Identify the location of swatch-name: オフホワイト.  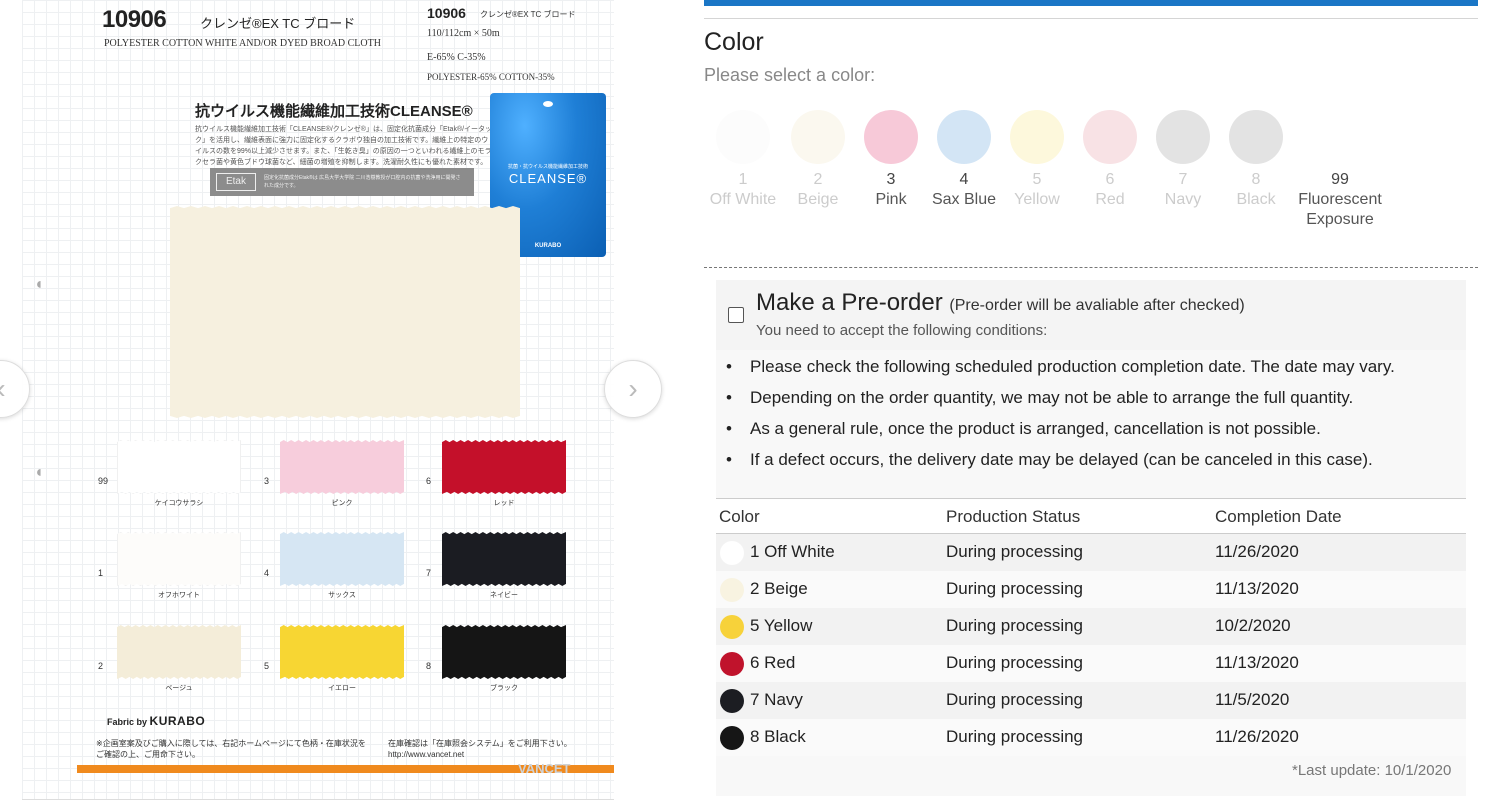
(179, 595).